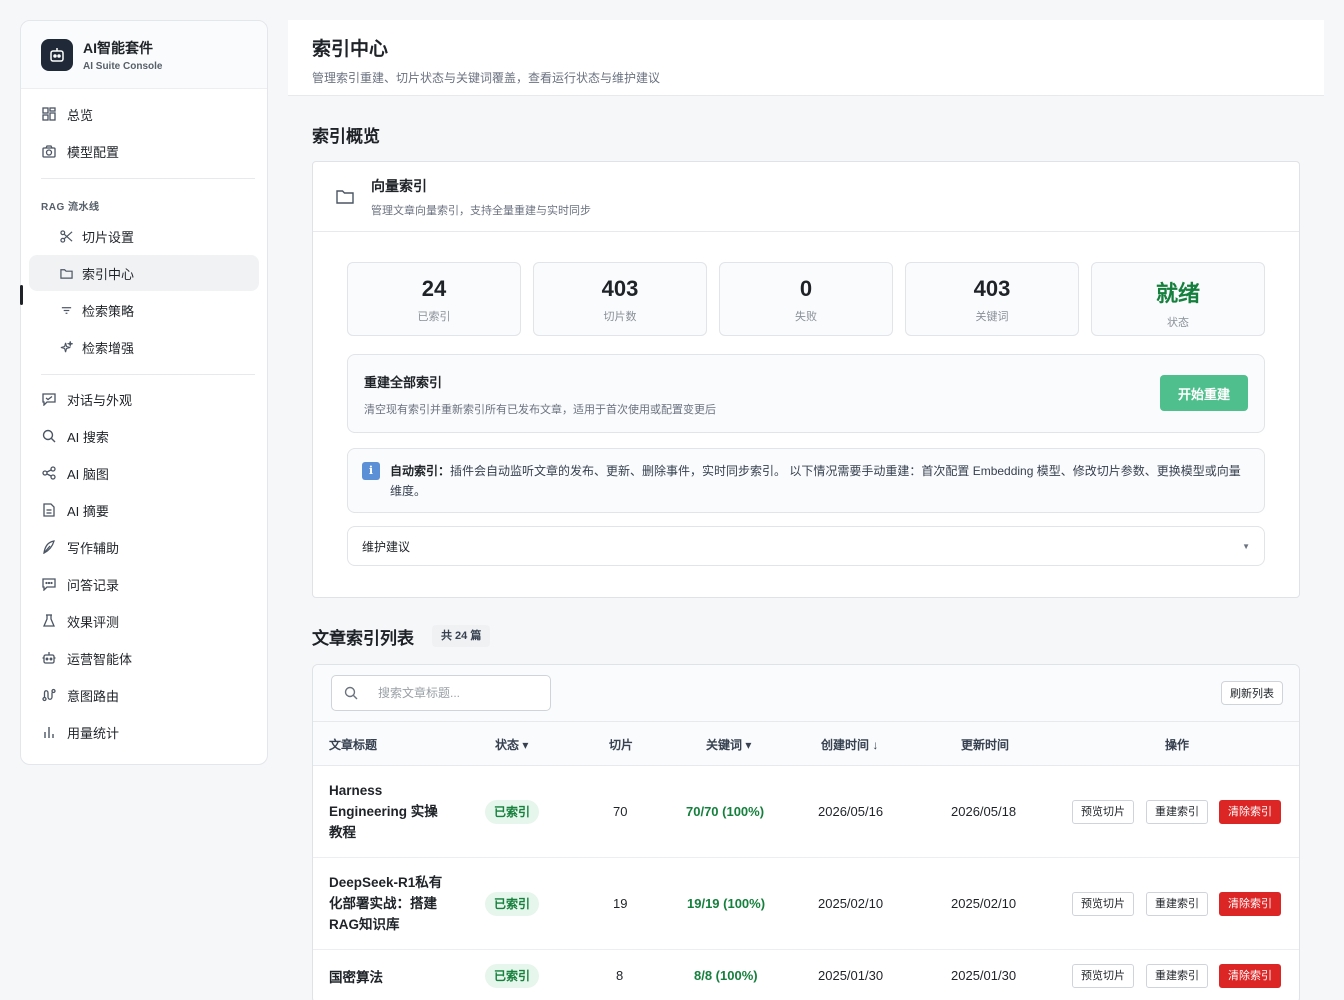 The height and width of the screenshot is (1000, 1344). What do you see at coordinates (123, 66) in the screenshot?
I see `brand-subtitle: AI Suite Console` at bounding box center [123, 66].